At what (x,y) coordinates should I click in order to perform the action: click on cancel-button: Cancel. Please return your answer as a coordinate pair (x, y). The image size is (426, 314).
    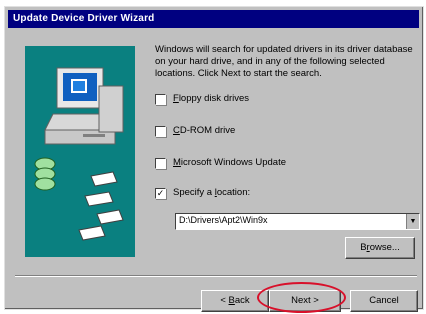
    Looking at the image, I should click on (384, 301).